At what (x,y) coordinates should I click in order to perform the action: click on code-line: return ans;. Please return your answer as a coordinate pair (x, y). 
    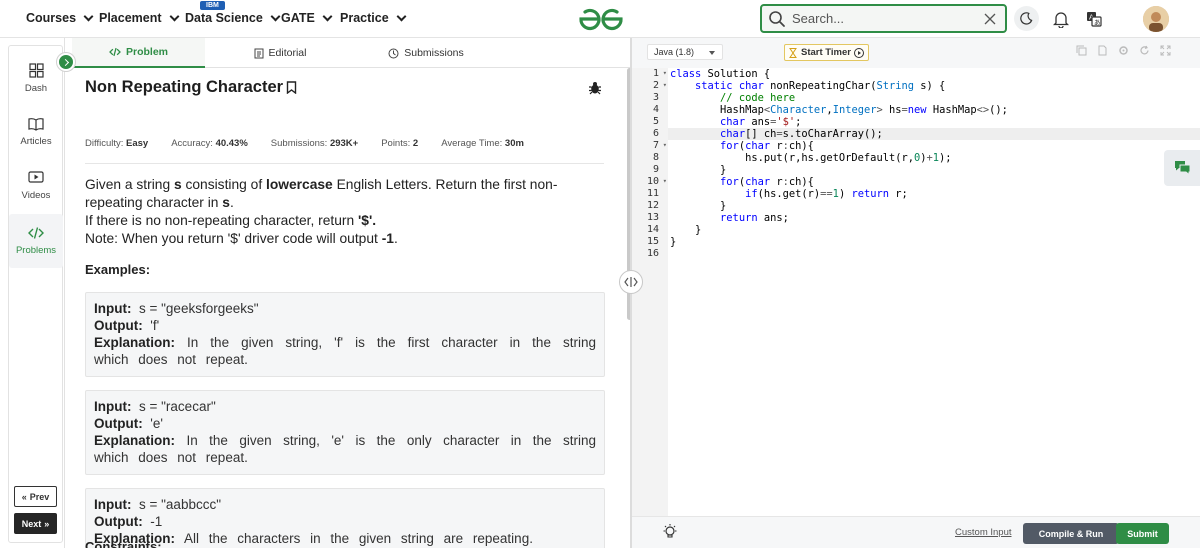
    Looking at the image, I should click on (754, 218).